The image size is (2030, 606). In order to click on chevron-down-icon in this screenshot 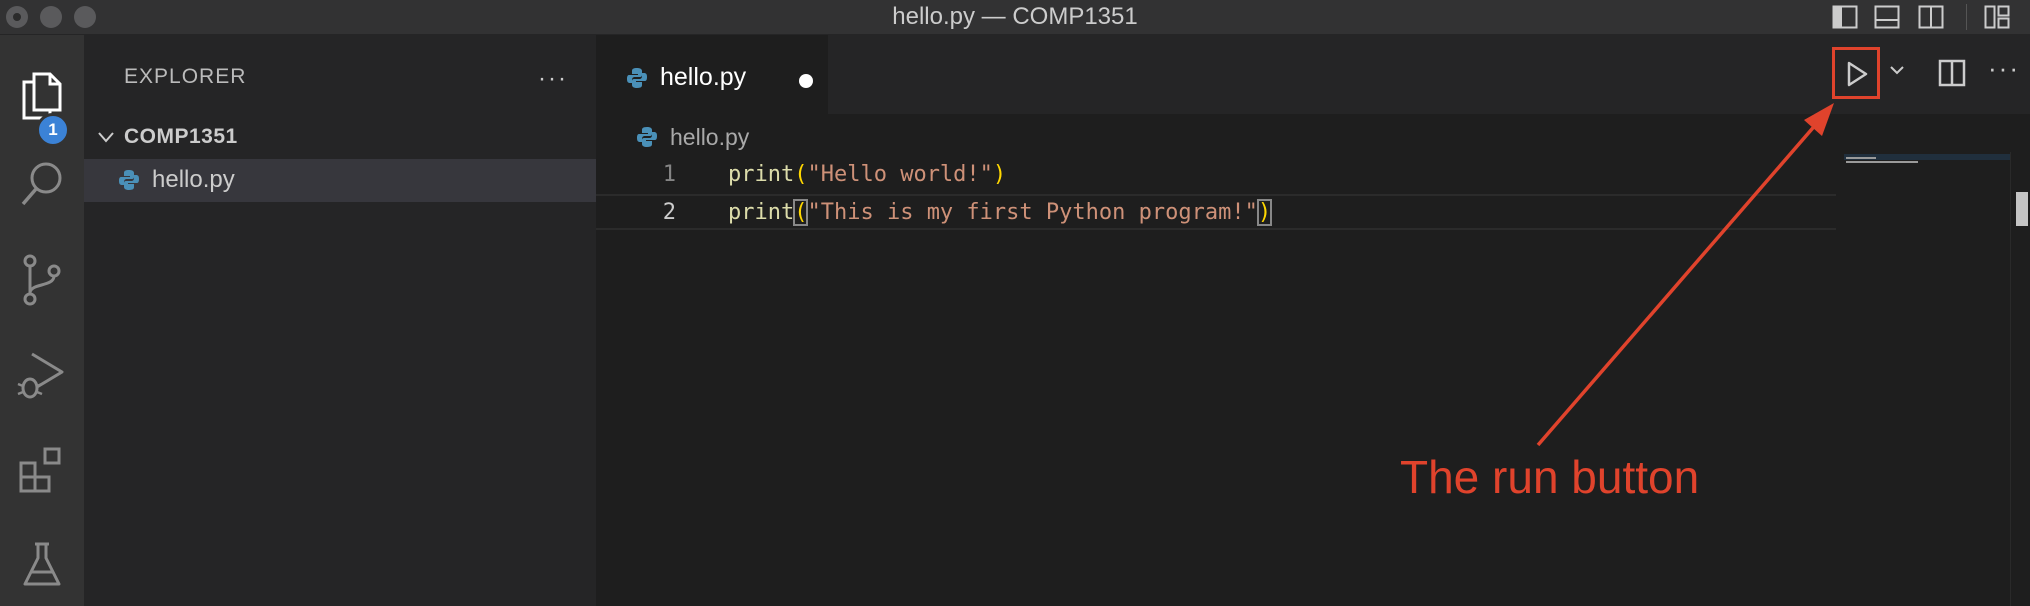, I will do `click(106, 137)`.